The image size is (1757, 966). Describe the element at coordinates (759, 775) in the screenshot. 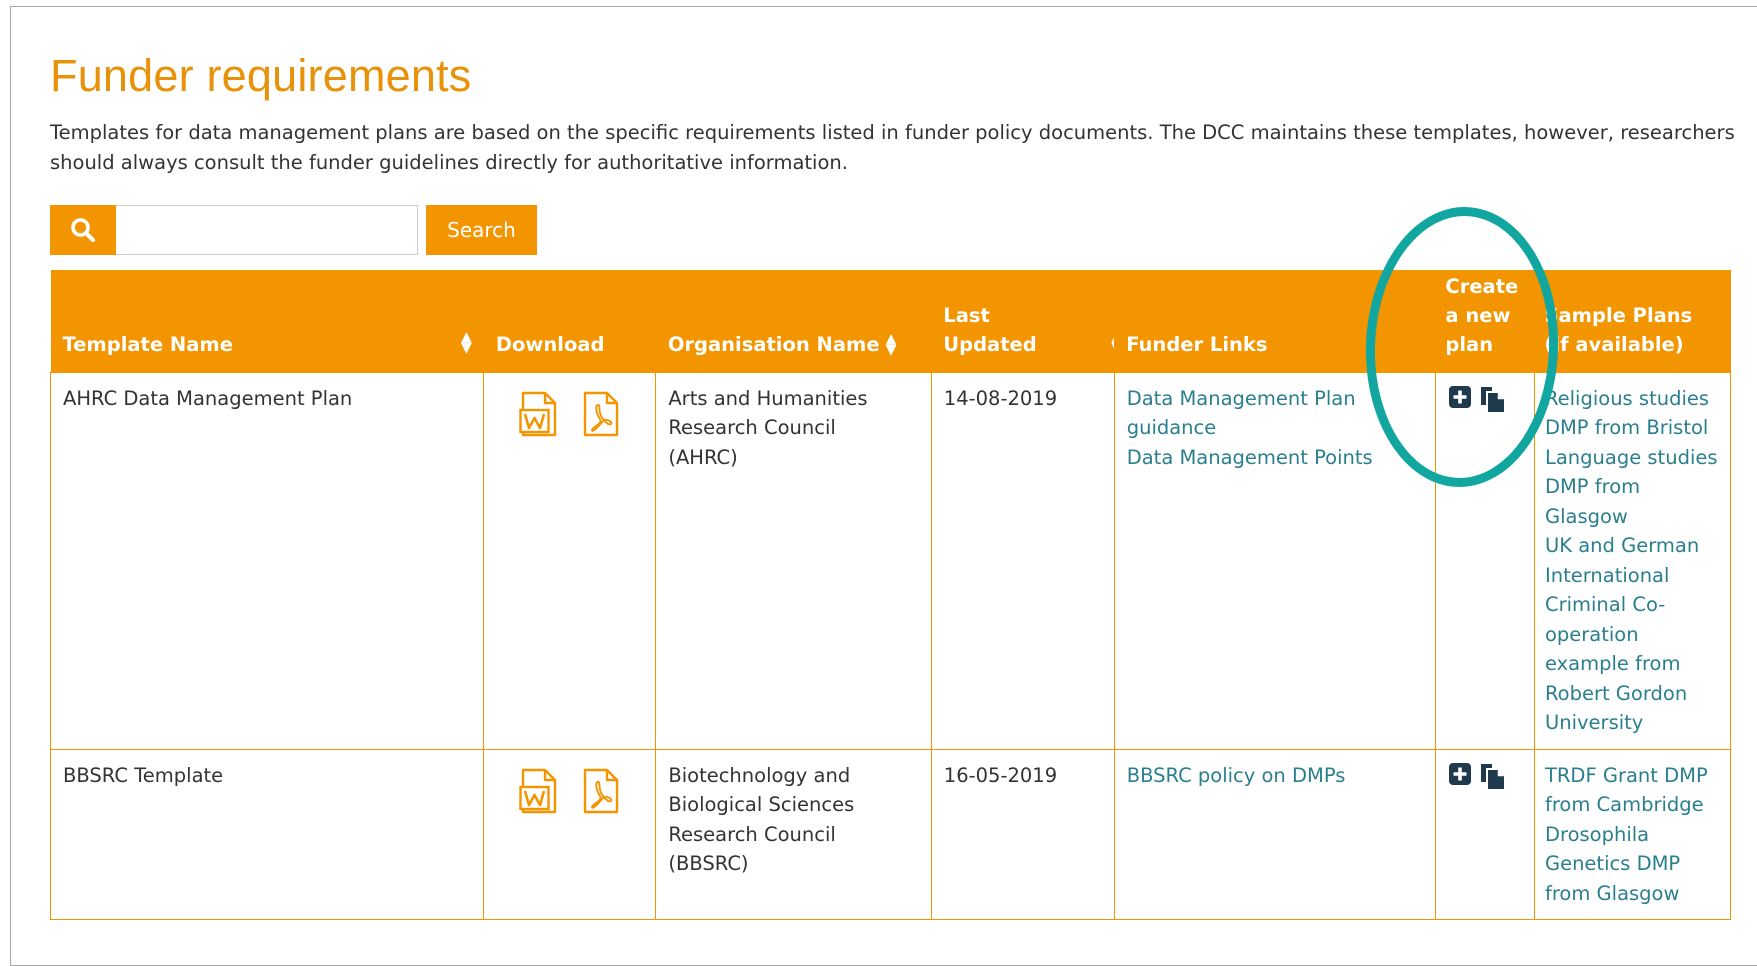

I see `organisation-line: Biotechnology and` at that location.